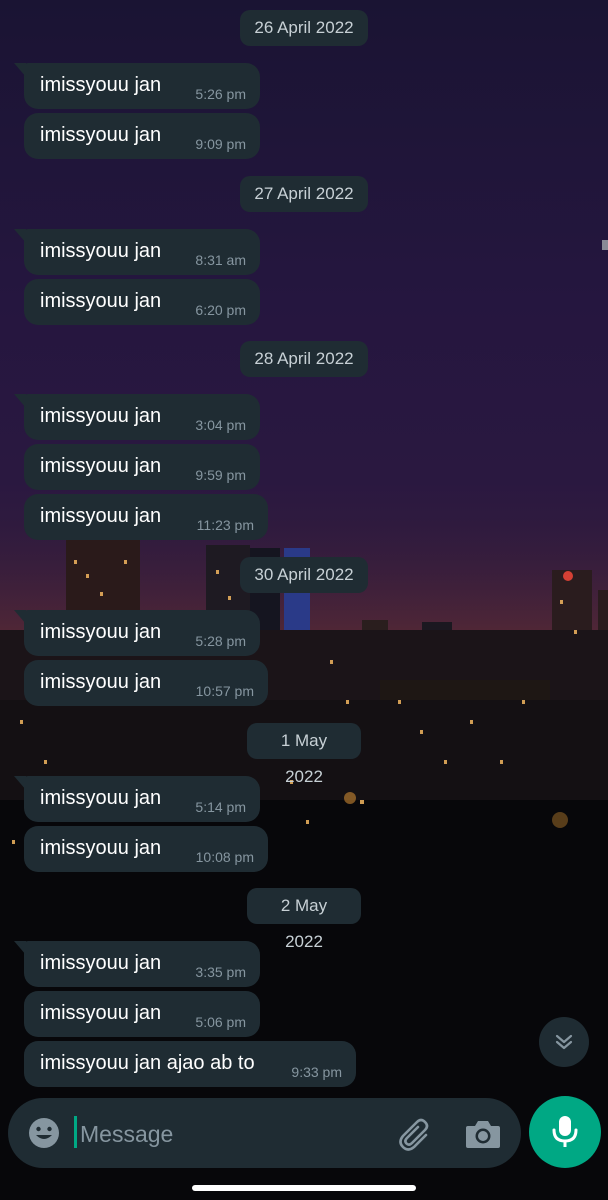  I want to click on message-timestamp: 9:33 pm, so click(316, 1072).